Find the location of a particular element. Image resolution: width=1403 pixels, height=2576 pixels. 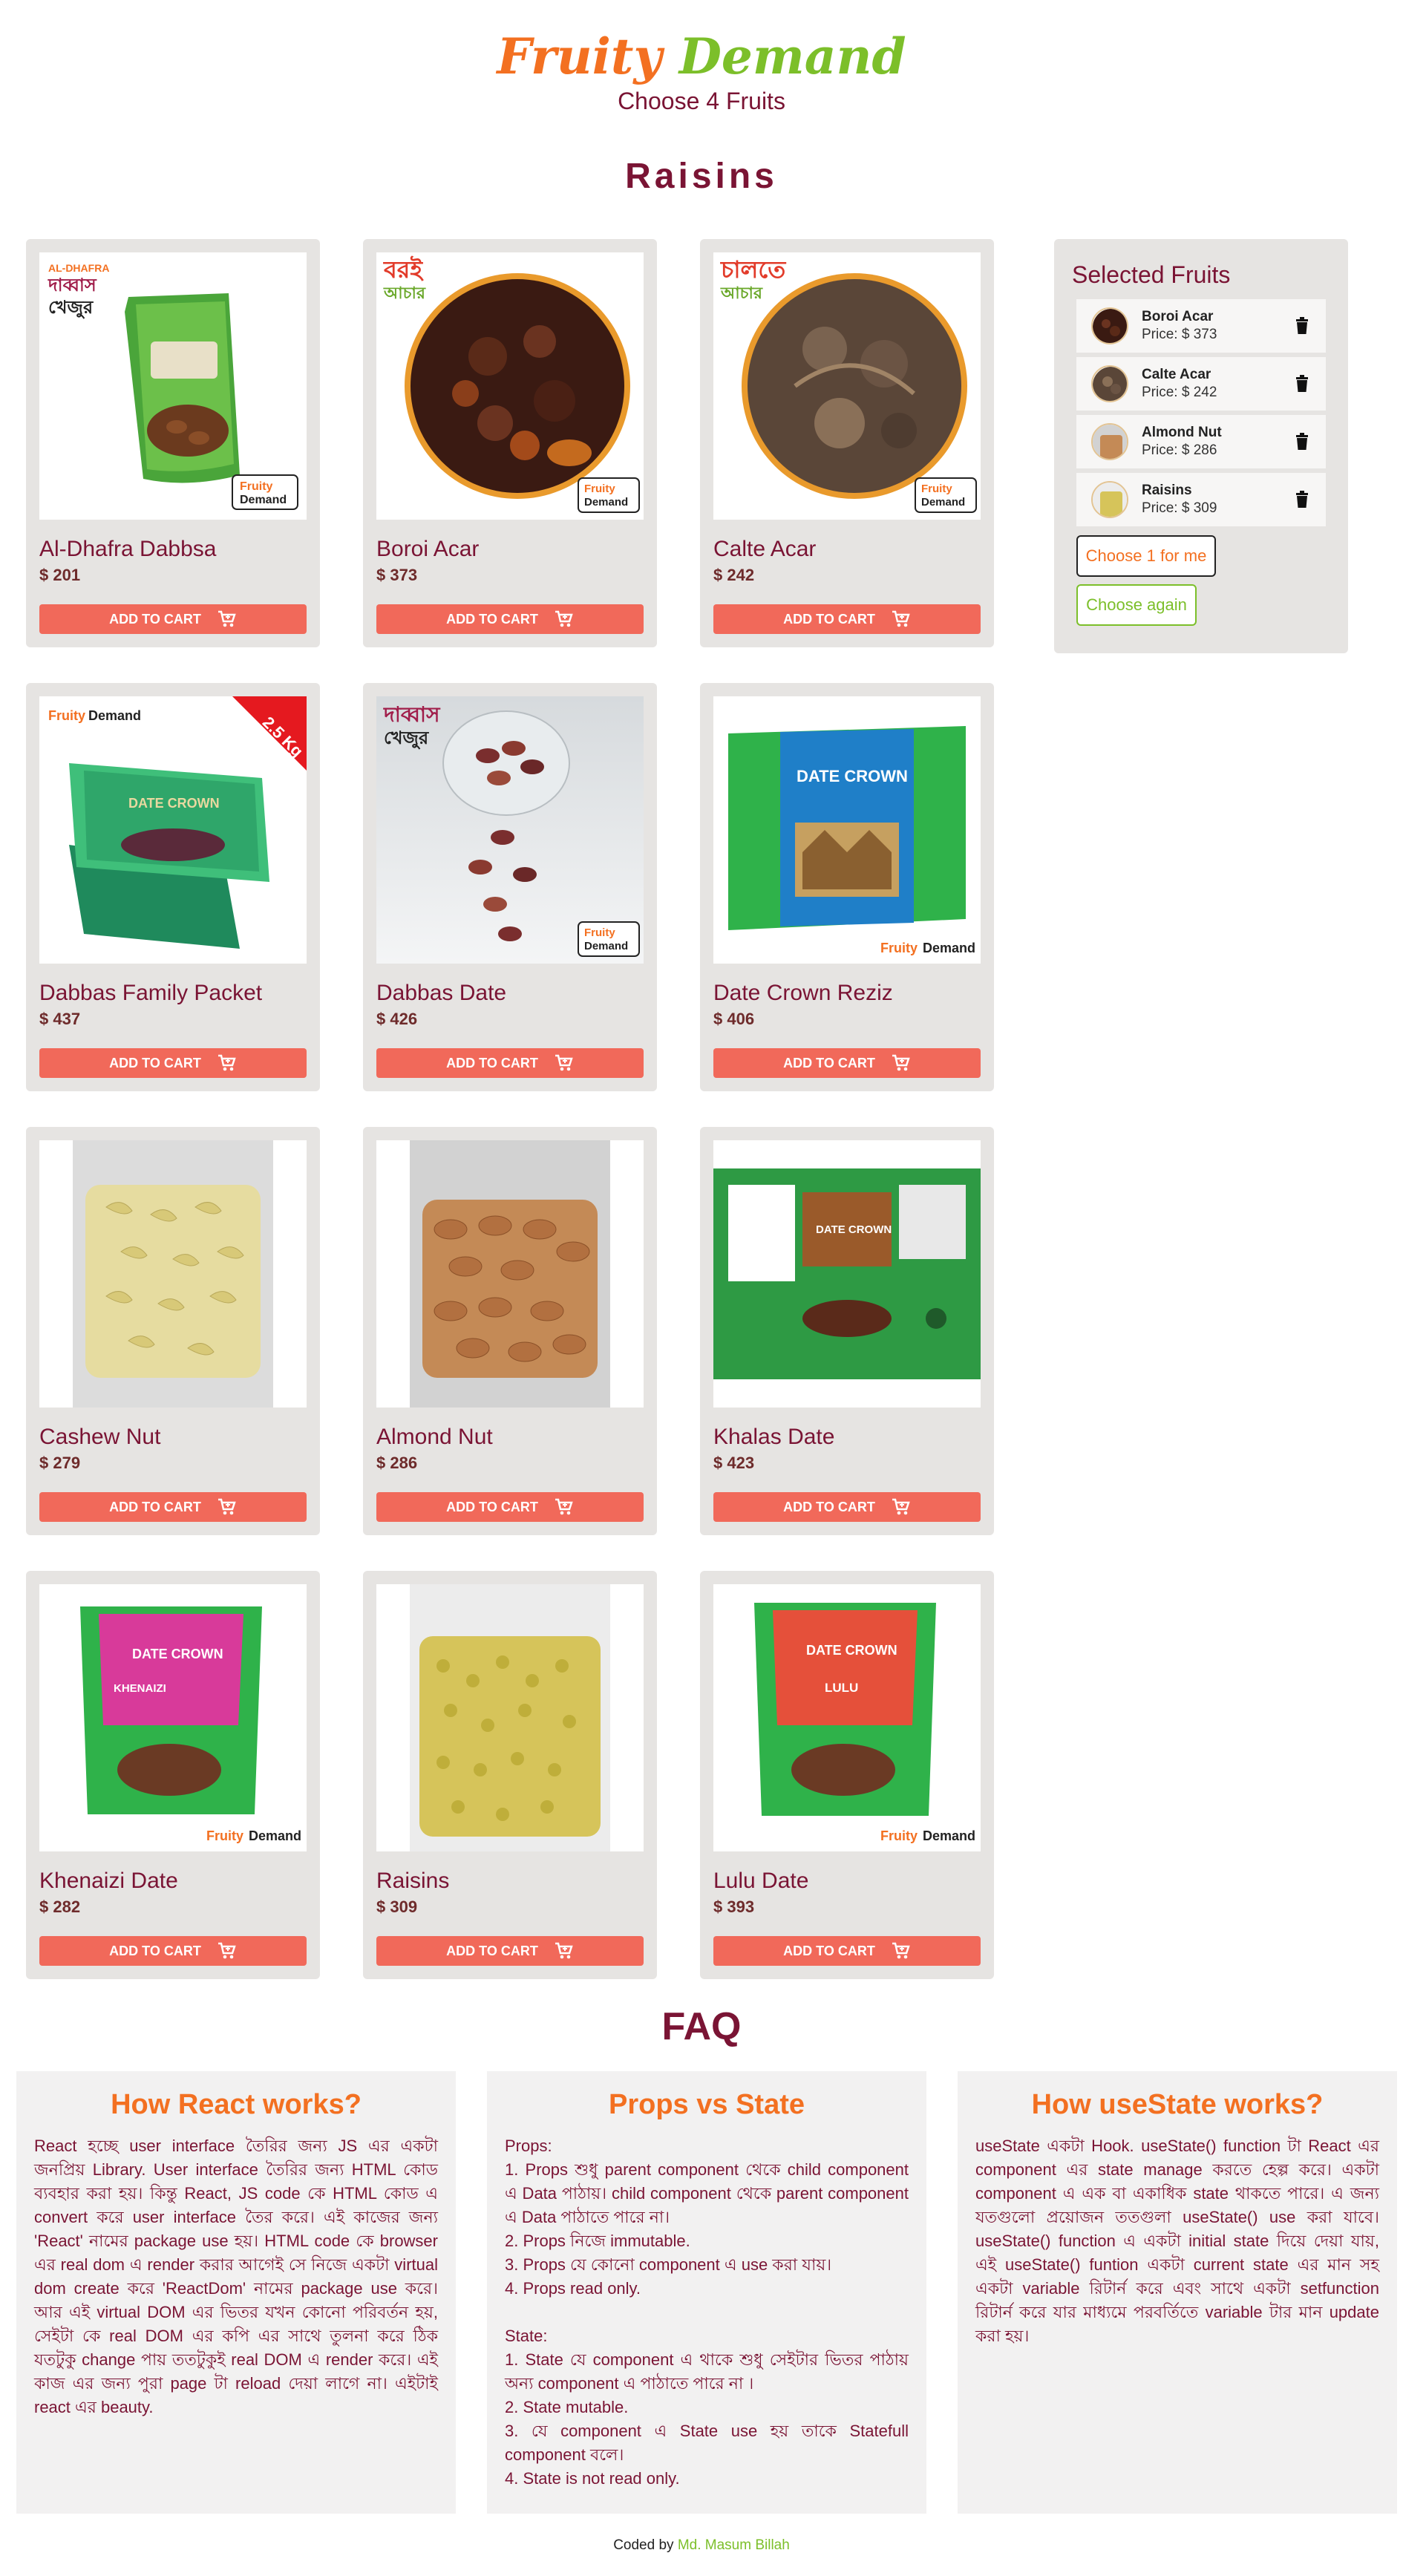

logo-word-fruity: Fruity is located at coordinates (579, 56).